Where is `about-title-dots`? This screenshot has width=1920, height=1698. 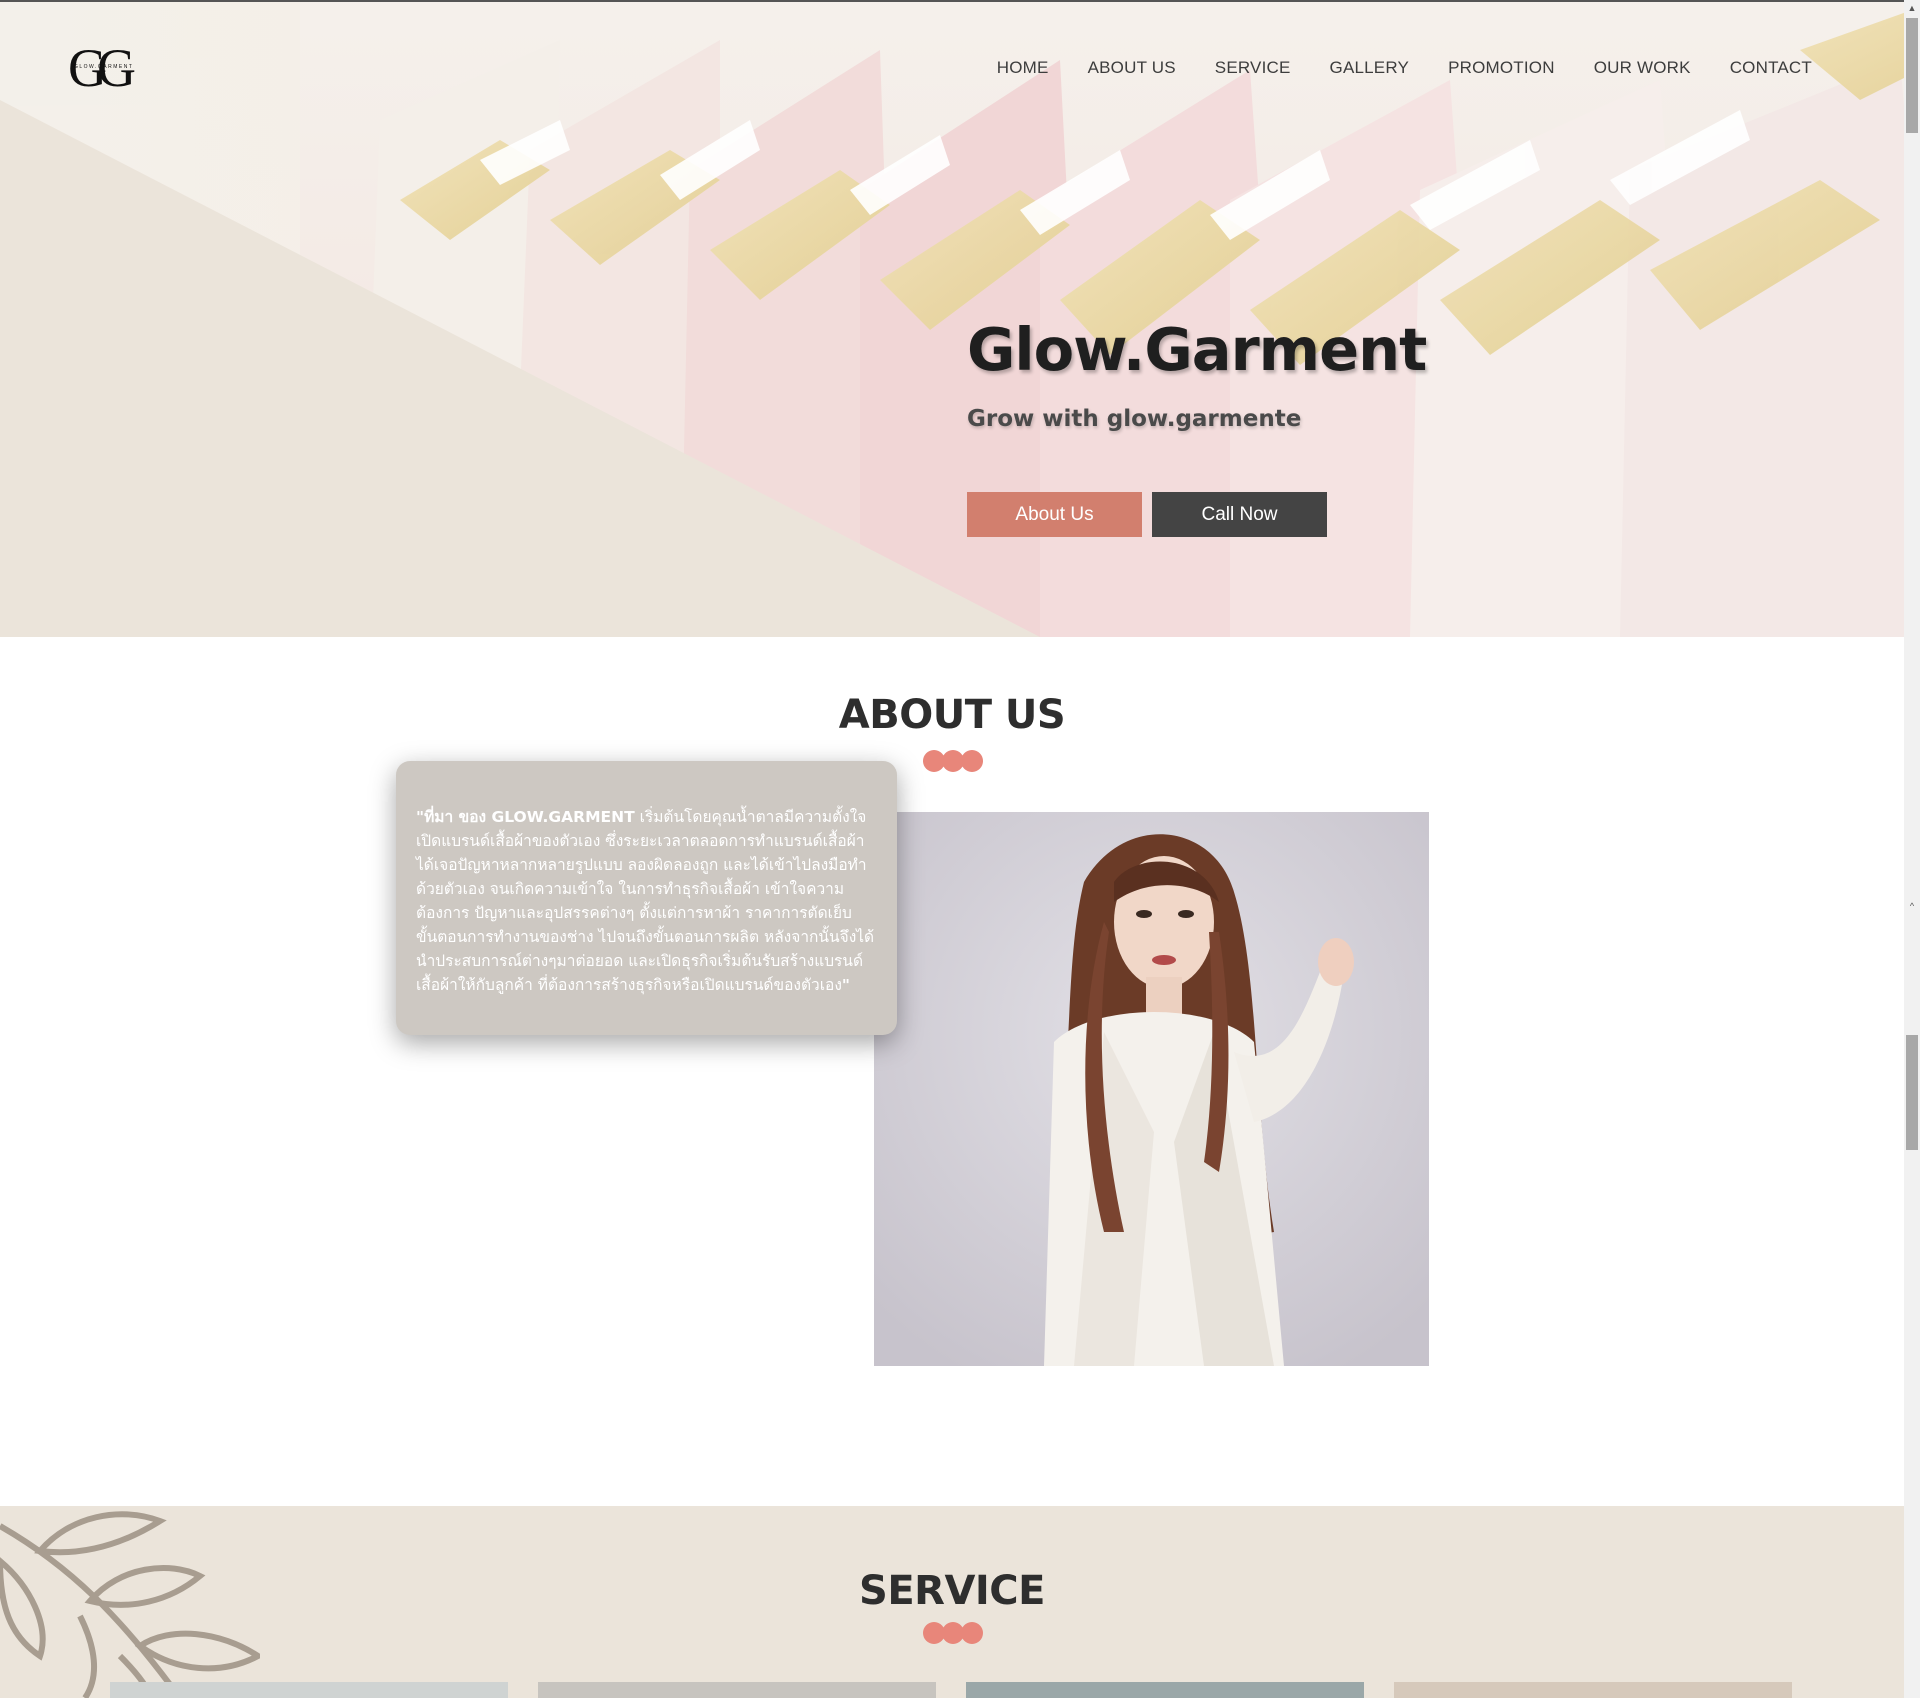
about-title-dots is located at coordinates (953, 761).